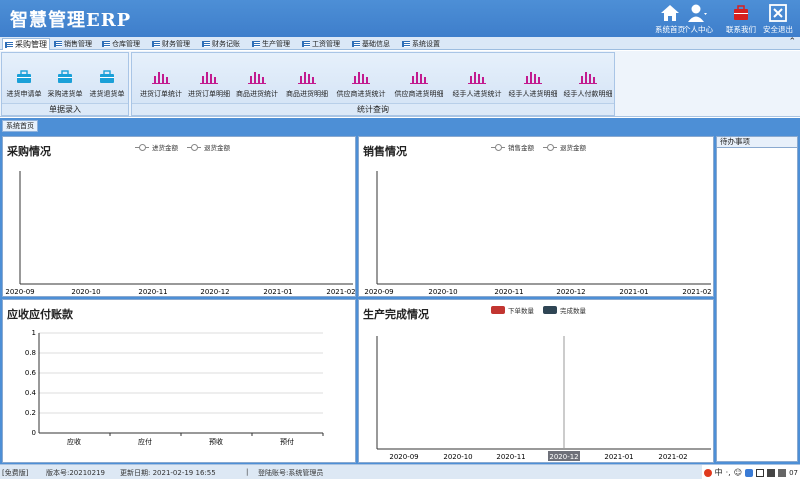 The image size is (800, 480). What do you see at coordinates (421, 44) in the screenshot?
I see `tab-system-settings: 系统设置` at bounding box center [421, 44].